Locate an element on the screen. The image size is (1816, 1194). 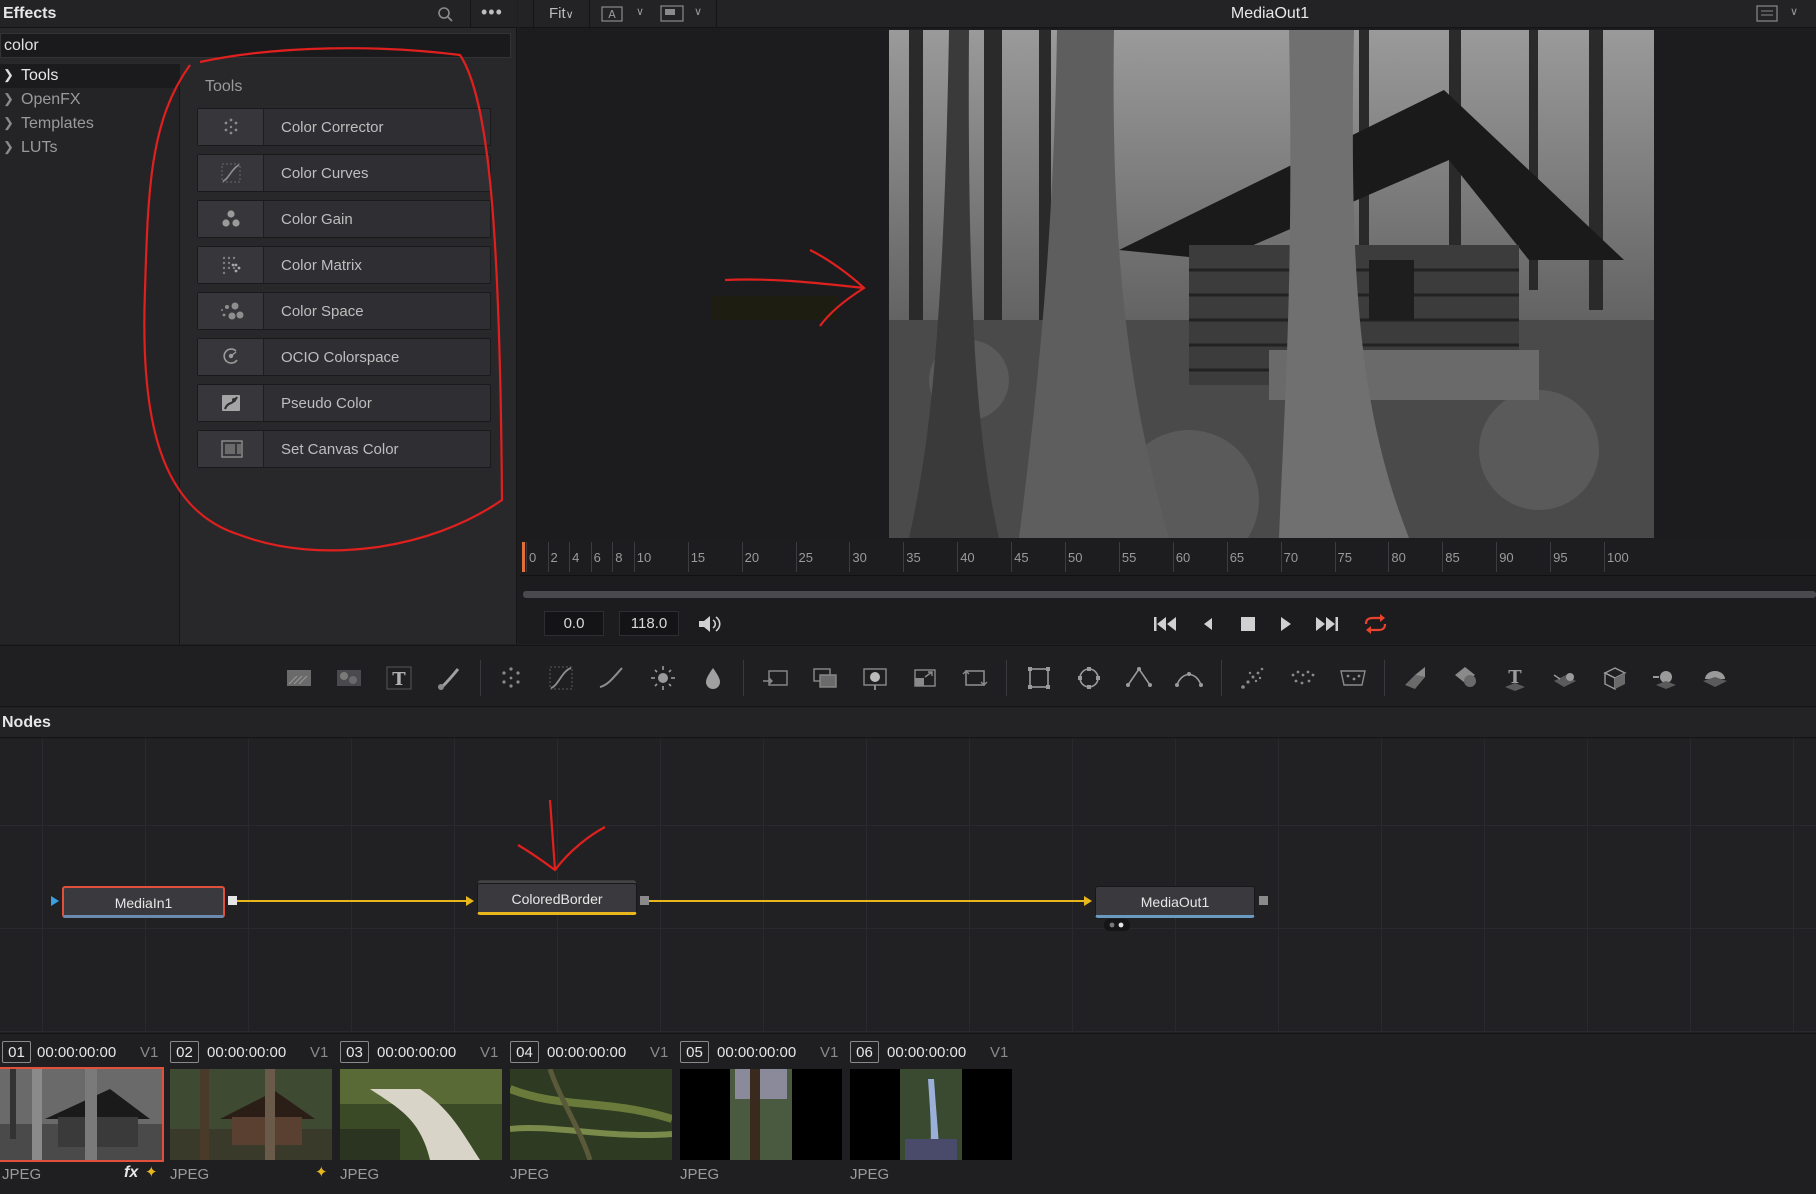
node-mediaout1: MediaOut1 is located at coordinates (1175, 902).